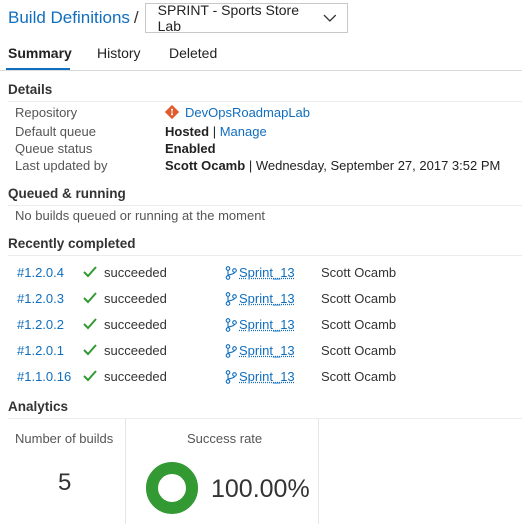 The width and height of the screenshot is (522, 524). What do you see at coordinates (55, 131) in the screenshot?
I see `default-queue-label: Default queue` at bounding box center [55, 131].